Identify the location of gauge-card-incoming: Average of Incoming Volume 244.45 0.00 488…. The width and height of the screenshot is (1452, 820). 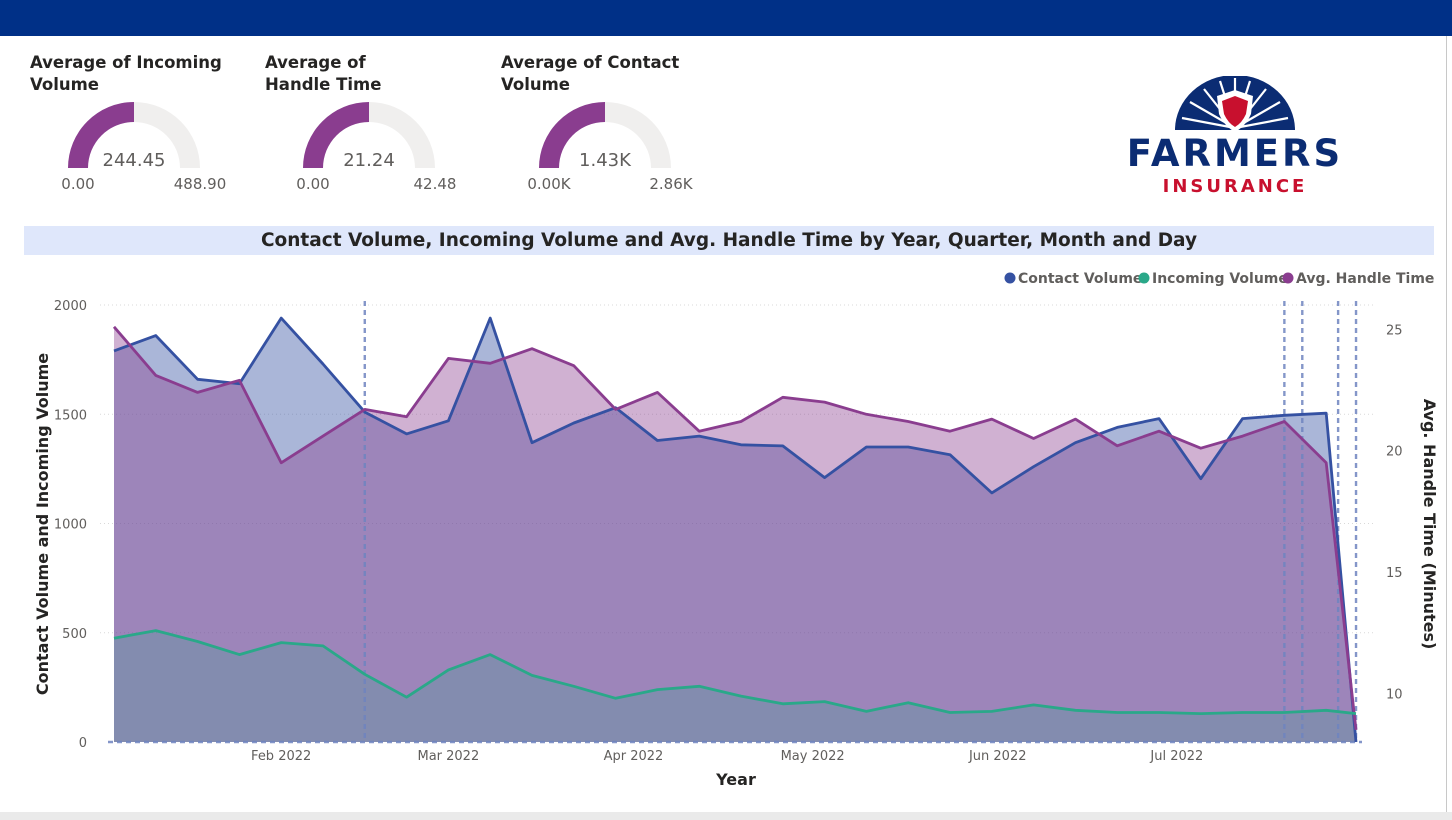
(137, 127).